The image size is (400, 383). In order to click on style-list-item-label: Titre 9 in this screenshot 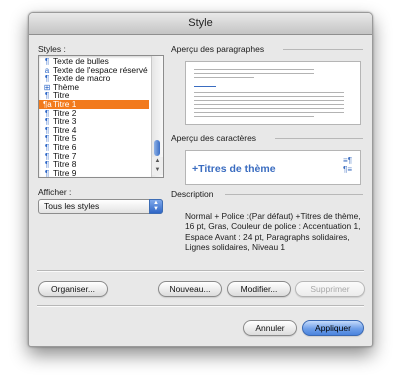, I will do `click(65, 172)`.